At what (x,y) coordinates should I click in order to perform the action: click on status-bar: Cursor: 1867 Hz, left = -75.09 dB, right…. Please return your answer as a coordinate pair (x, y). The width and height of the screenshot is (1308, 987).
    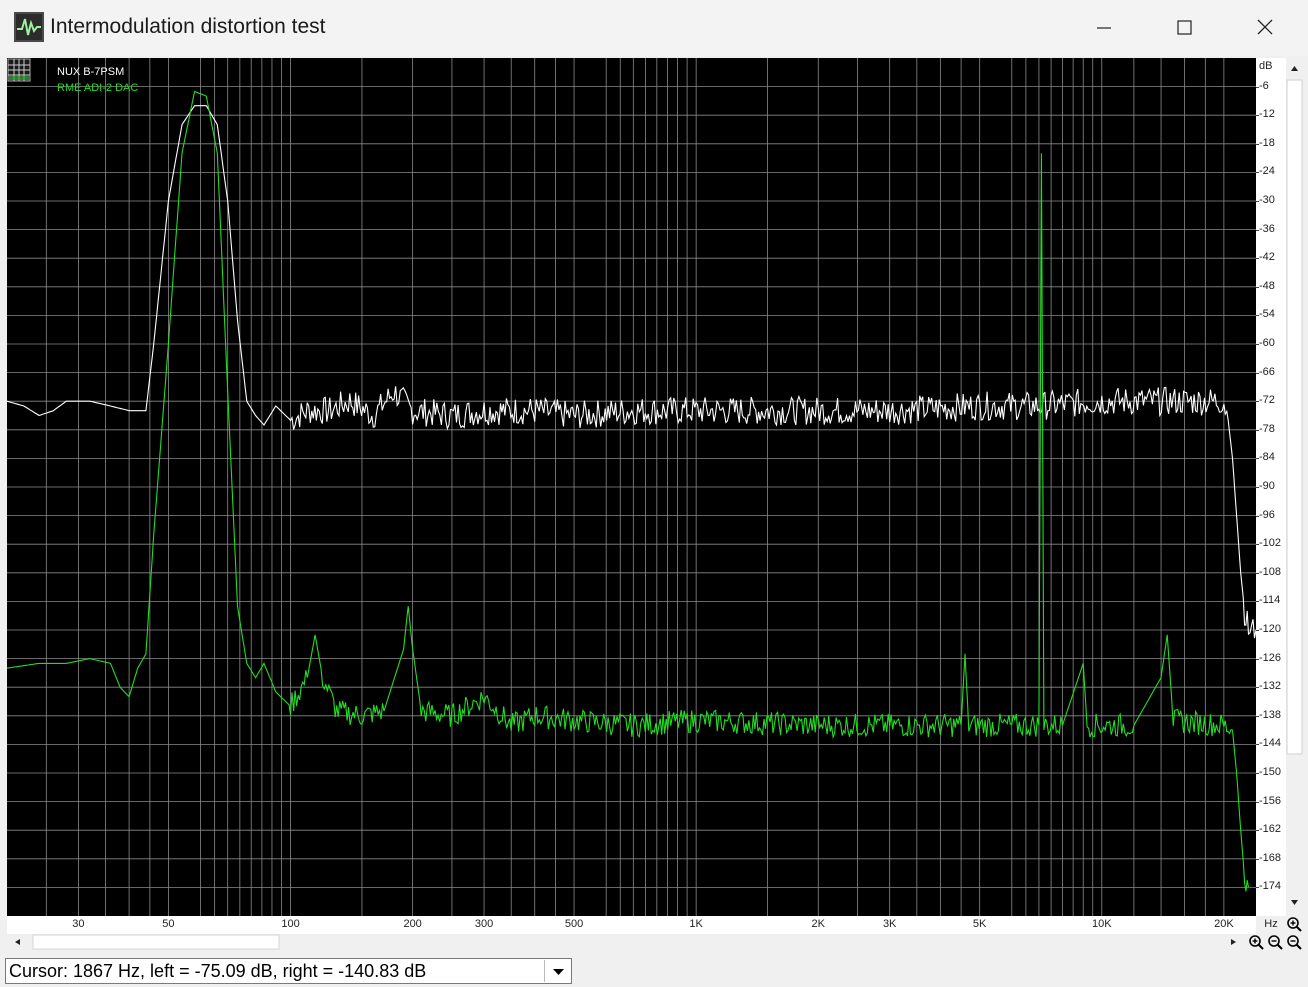
    Looking at the image, I should click on (654, 969).